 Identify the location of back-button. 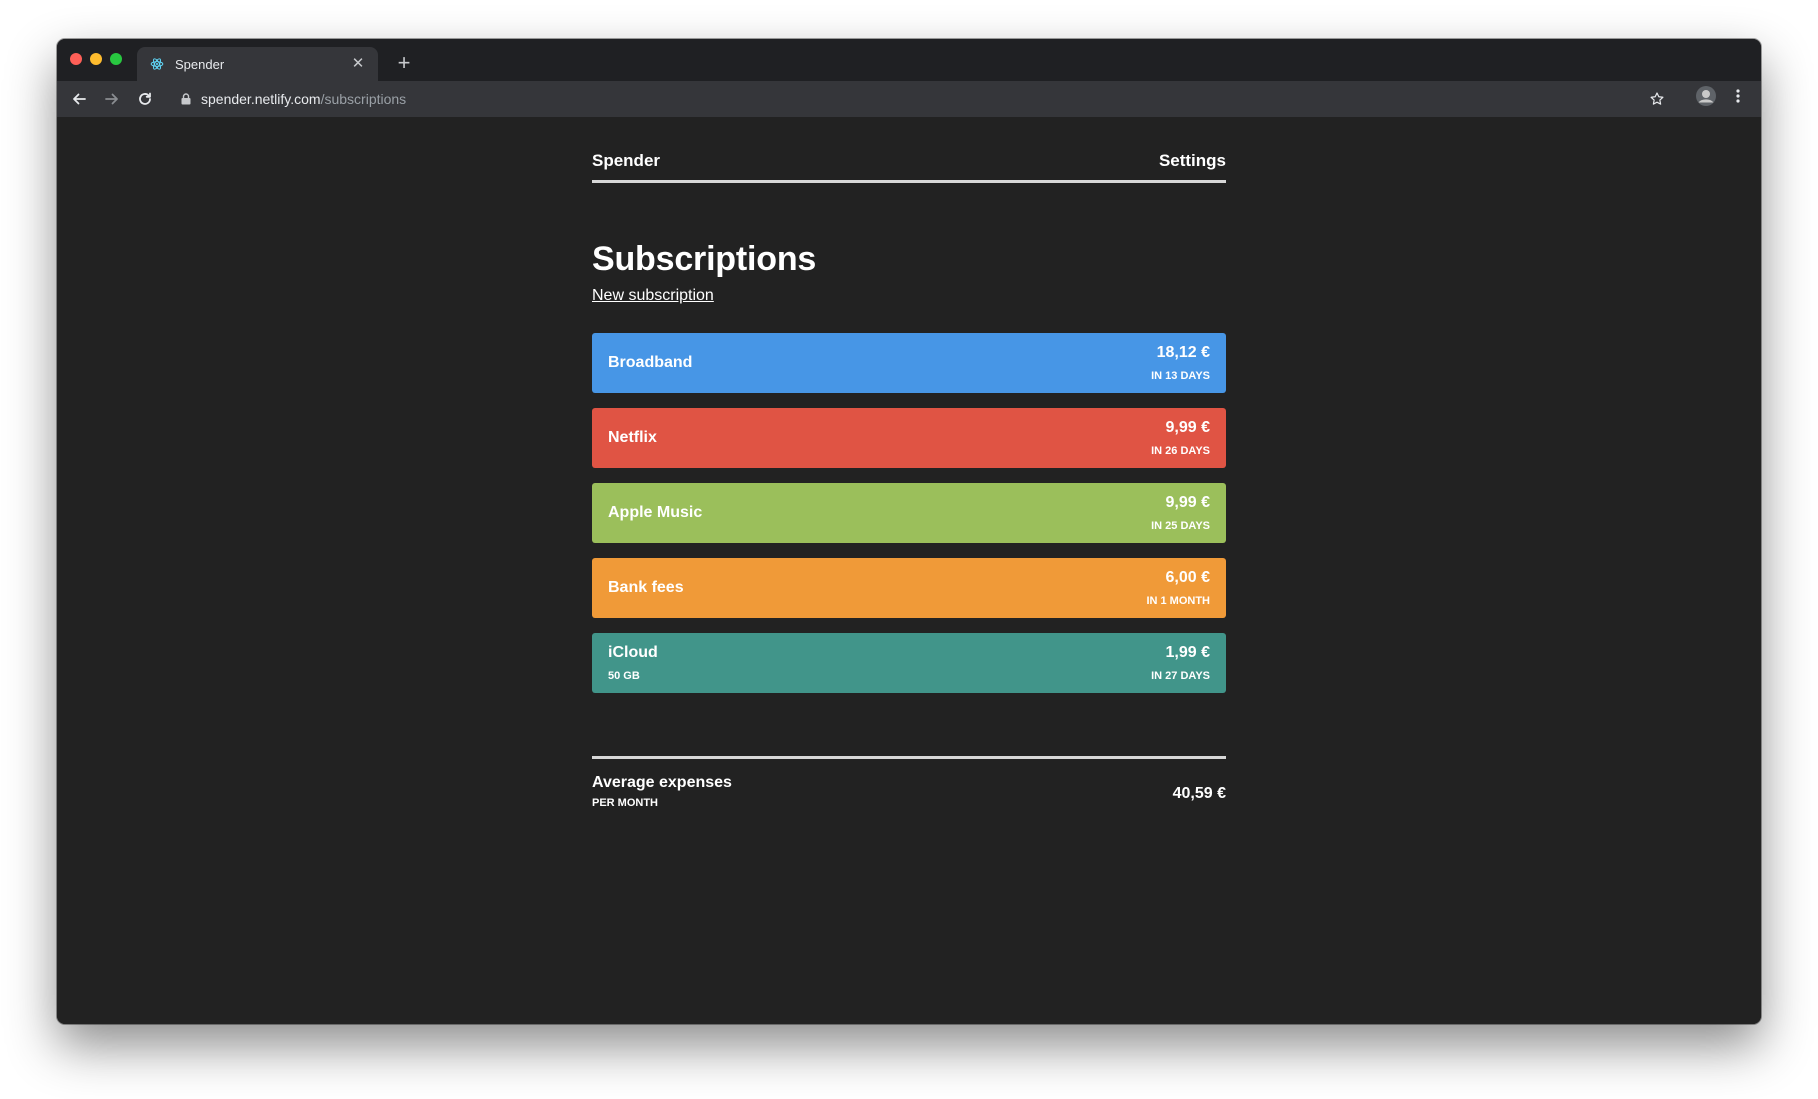
(79, 99).